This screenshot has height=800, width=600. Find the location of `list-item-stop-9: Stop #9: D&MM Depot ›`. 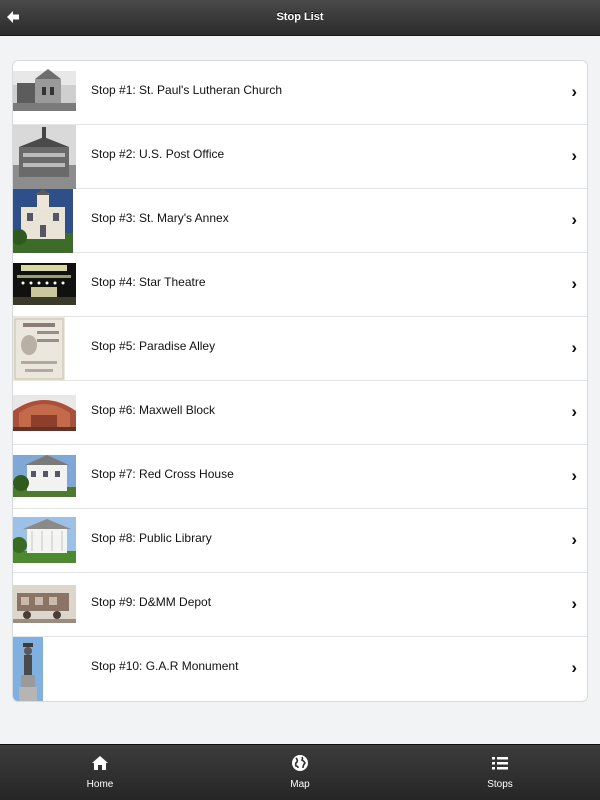

list-item-stop-9: Stop #9: D&MM Depot › is located at coordinates (300, 605).